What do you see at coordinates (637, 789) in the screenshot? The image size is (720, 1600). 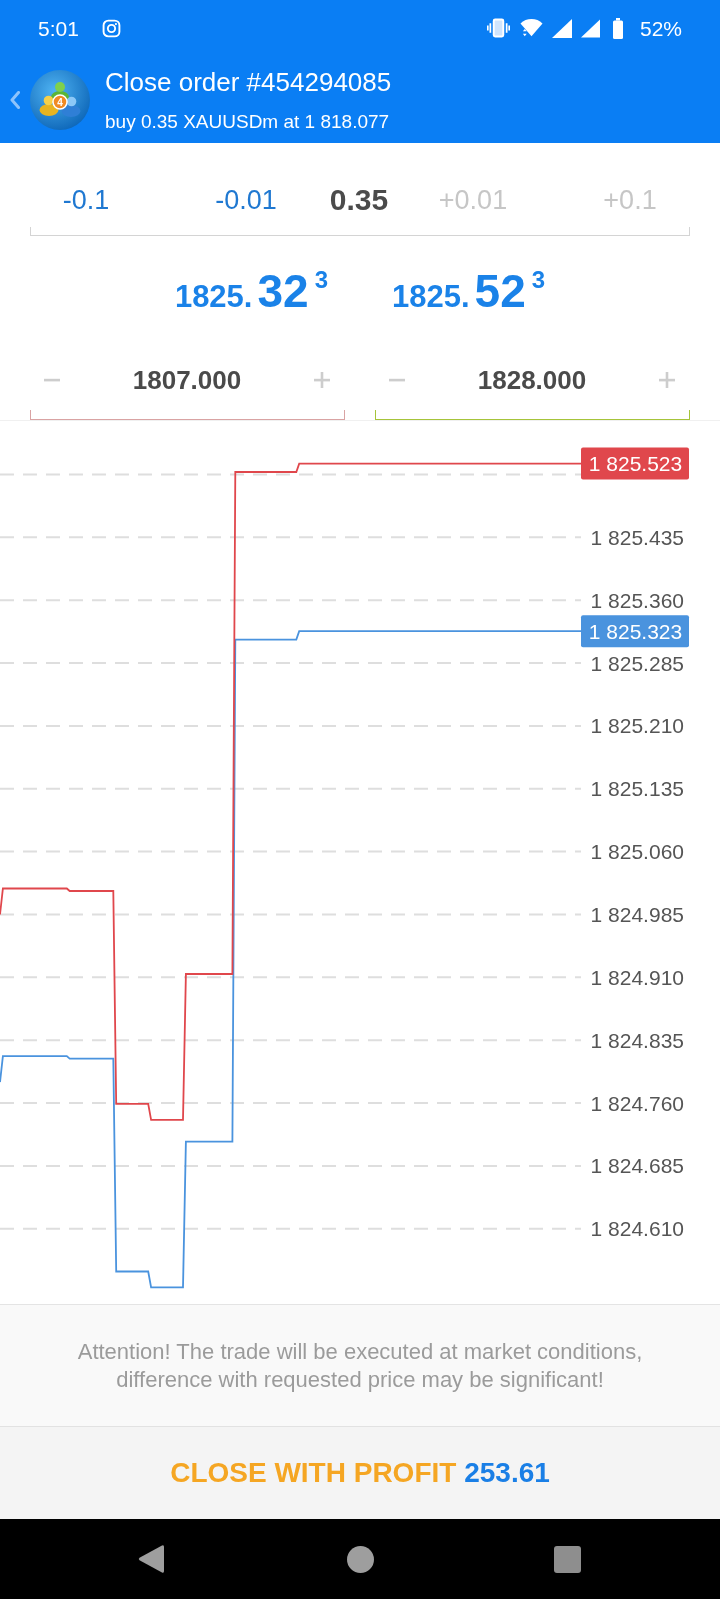 I see `axis-label: 1 825.135` at bounding box center [637, 789].